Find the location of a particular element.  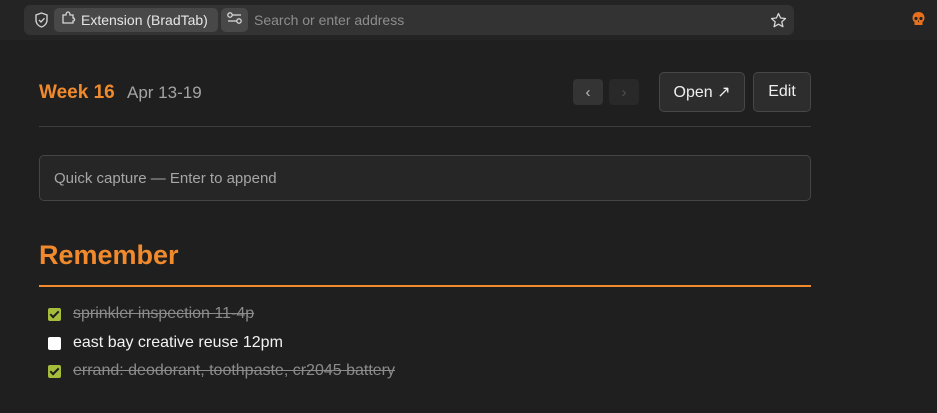

shield-icon is located at coordinates (41, 20).